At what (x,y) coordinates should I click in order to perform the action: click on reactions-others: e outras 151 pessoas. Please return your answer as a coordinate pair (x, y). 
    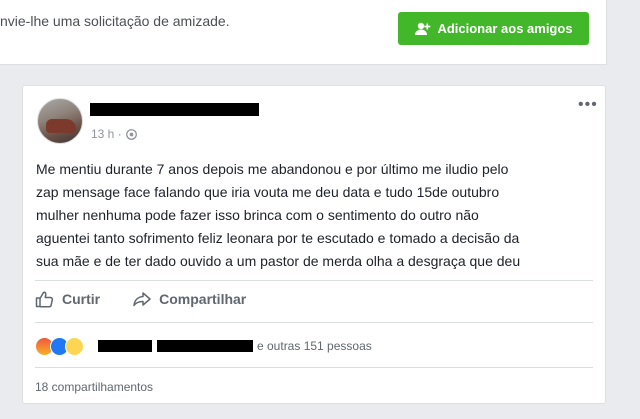
    Looking at the image, I should click on (314, 346).